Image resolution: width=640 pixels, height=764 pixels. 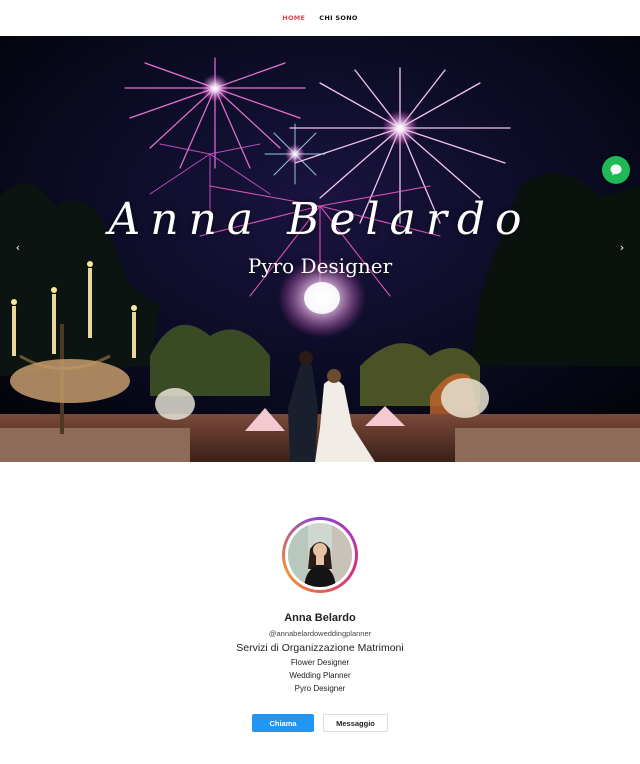 What do you see at coordinates (320, 688) in the screenshot?
I see `service-item: Pyro Designer` at bounding box center [320, 688].